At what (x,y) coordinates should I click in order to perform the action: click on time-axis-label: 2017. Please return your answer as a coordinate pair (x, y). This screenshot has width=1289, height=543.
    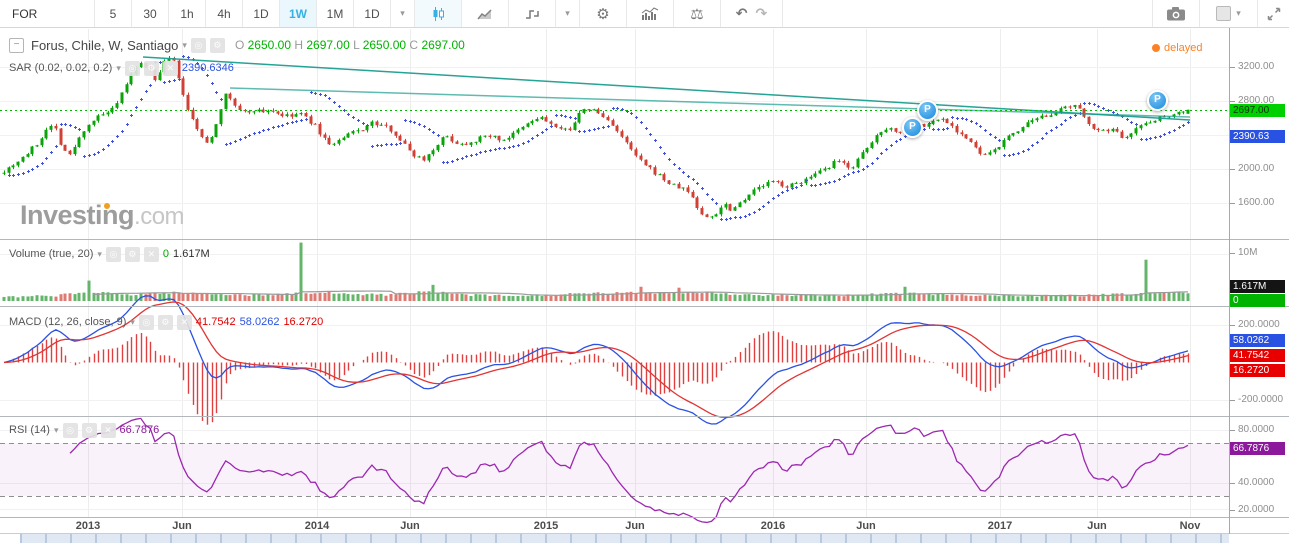
    Looking at the image, I should click on (1000, 526).